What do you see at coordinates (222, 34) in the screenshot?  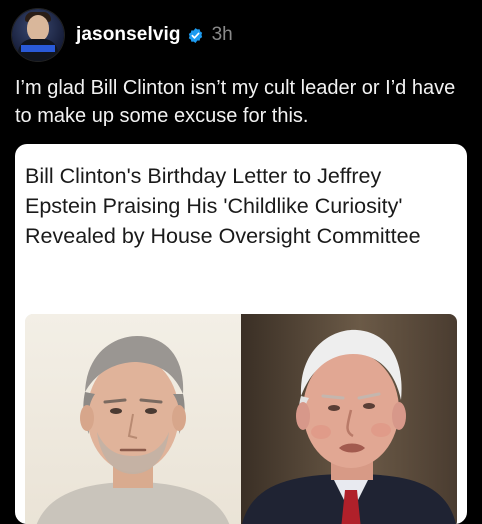 I see `post-timestamp: 3h` at bounding box center [222, 34].